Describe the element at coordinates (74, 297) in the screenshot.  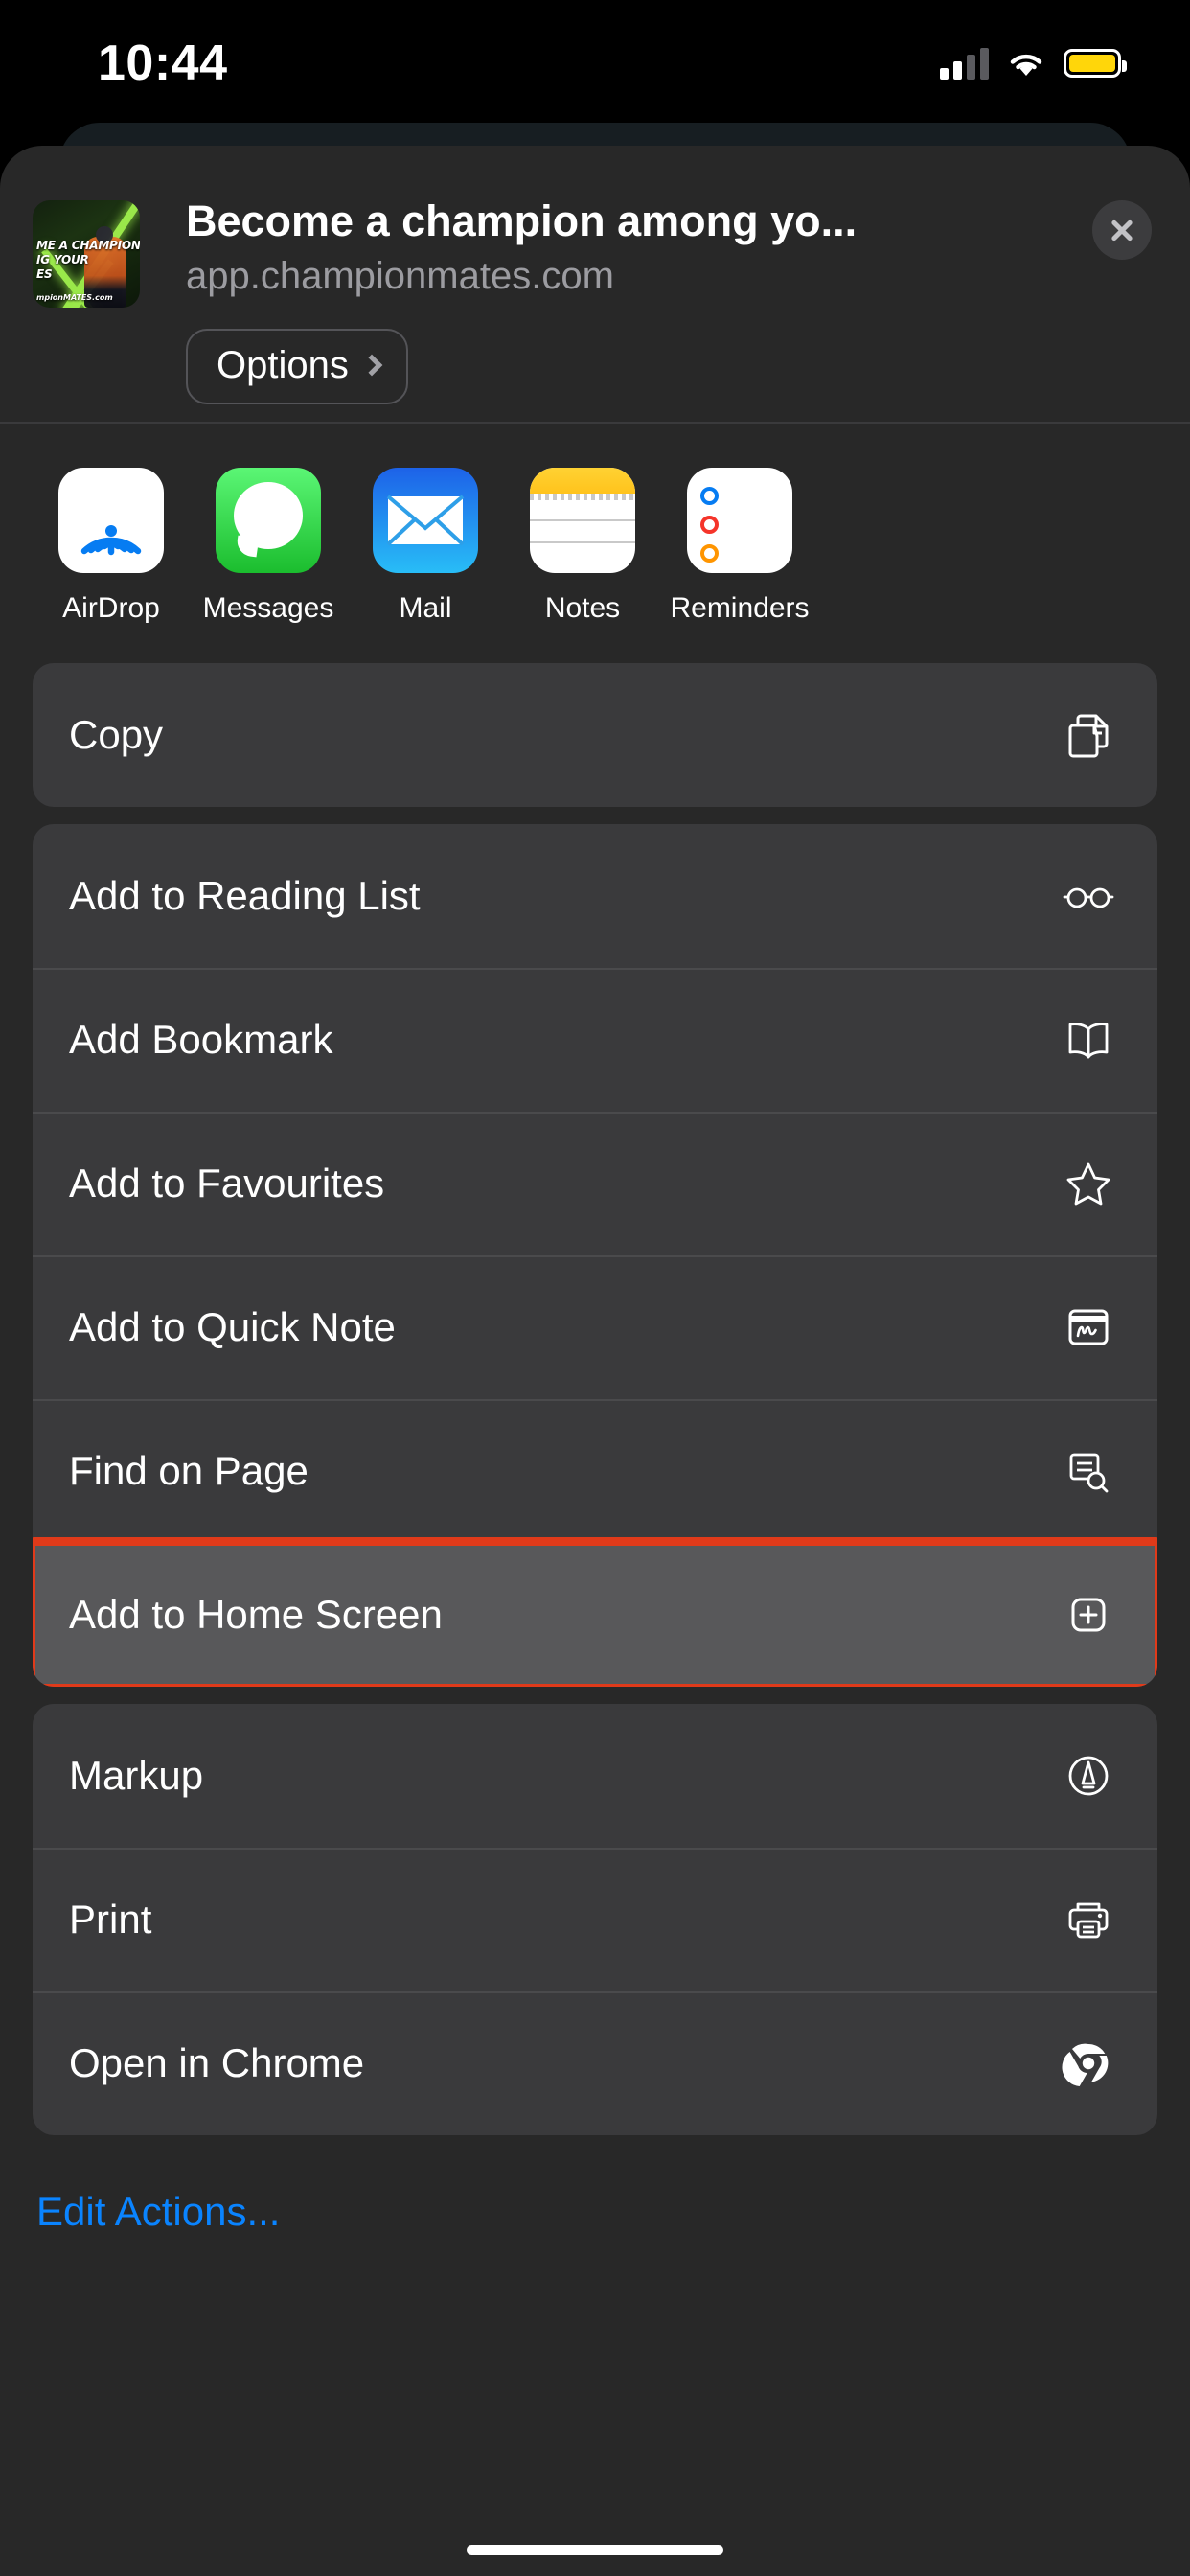
I see `thumbnail-url: mpionMATES.com` at that location.